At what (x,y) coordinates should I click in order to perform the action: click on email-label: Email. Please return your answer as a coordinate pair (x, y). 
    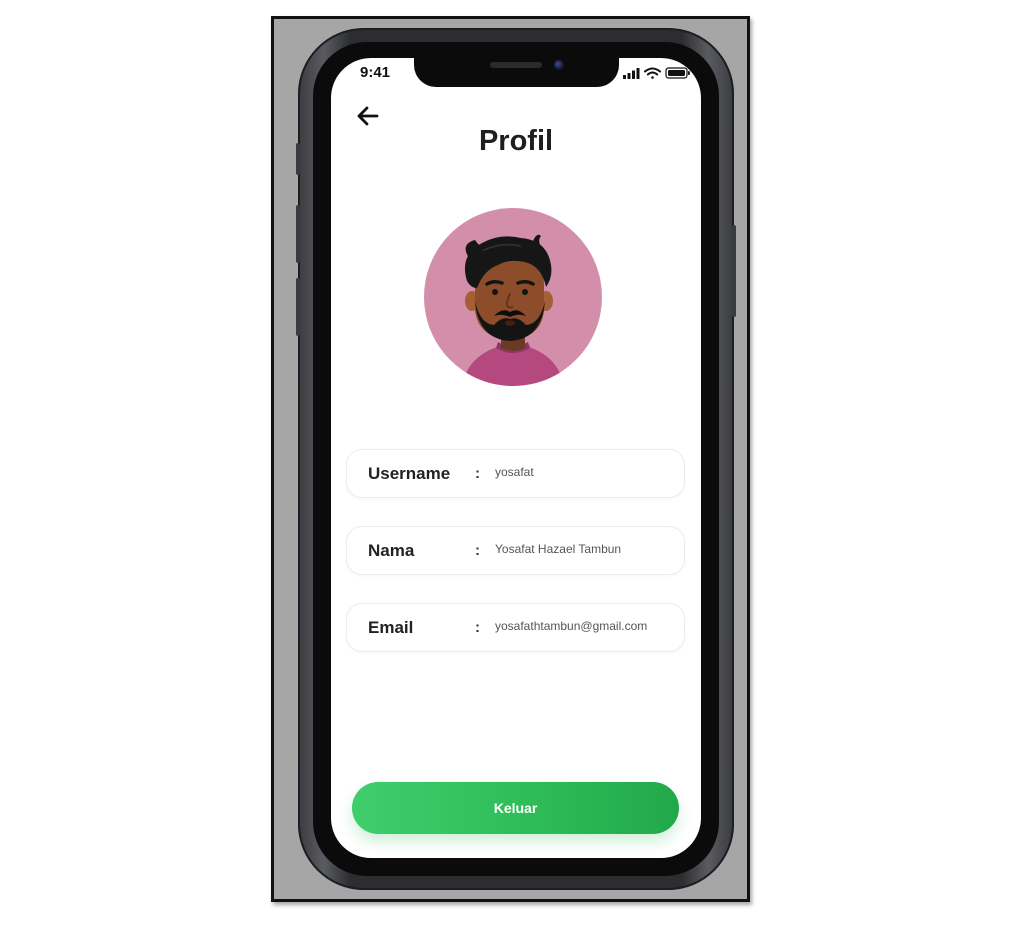
    Looking at the image, I should click on (391, 627).